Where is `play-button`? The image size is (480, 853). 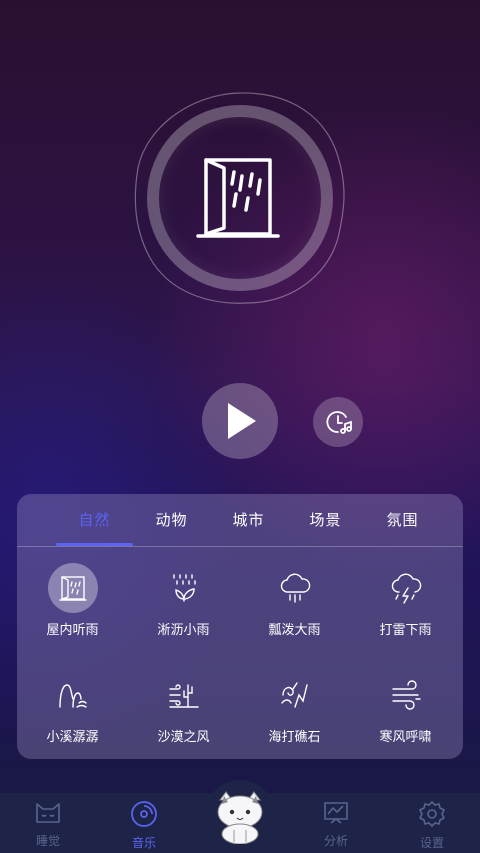 play-button is located at coordinates (240, 421).